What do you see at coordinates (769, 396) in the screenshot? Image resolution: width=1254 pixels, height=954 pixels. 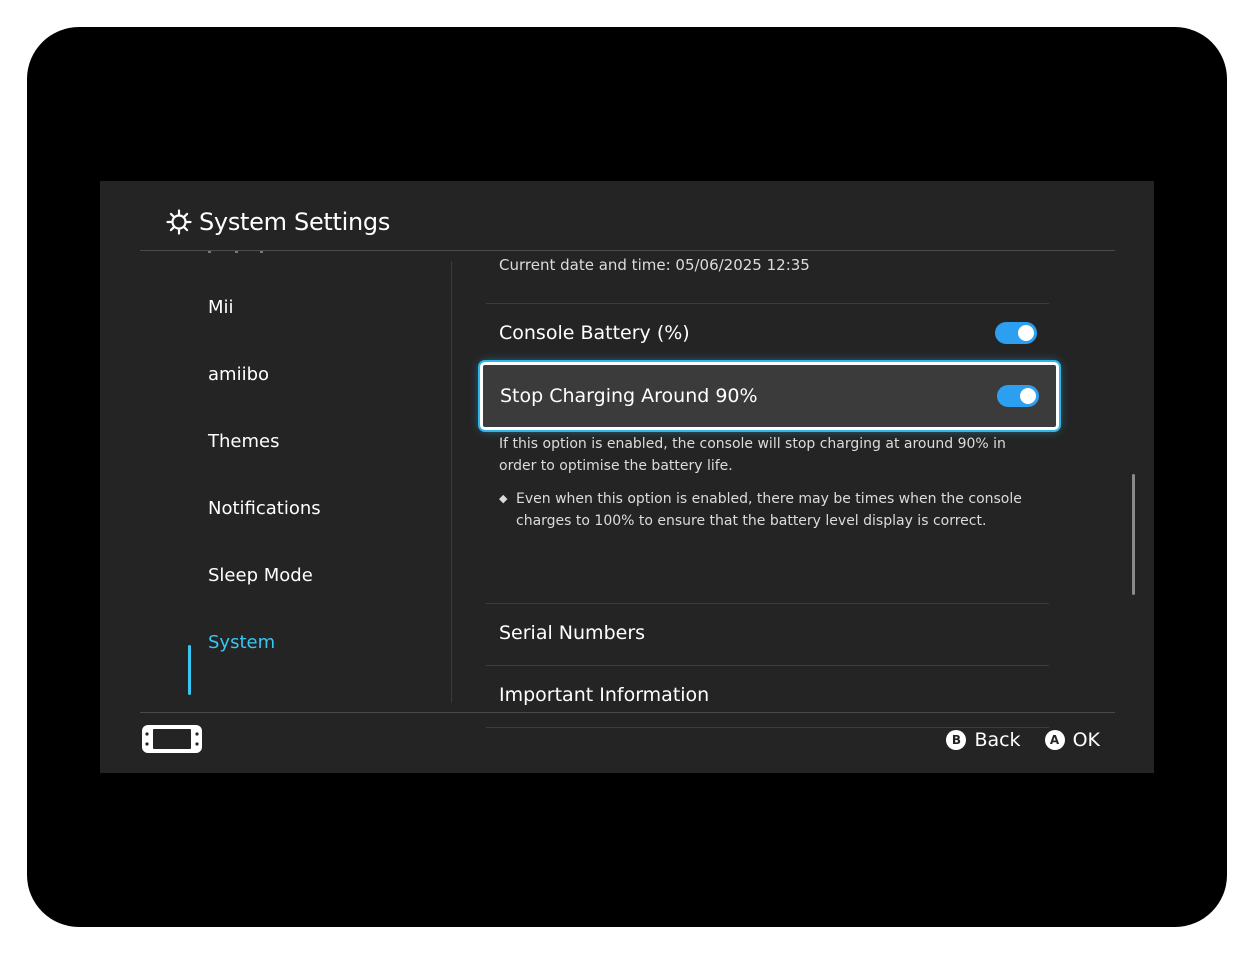 I see `stop-charging-row: Stop Charging Around 90%` at bounding box center [769, 396].